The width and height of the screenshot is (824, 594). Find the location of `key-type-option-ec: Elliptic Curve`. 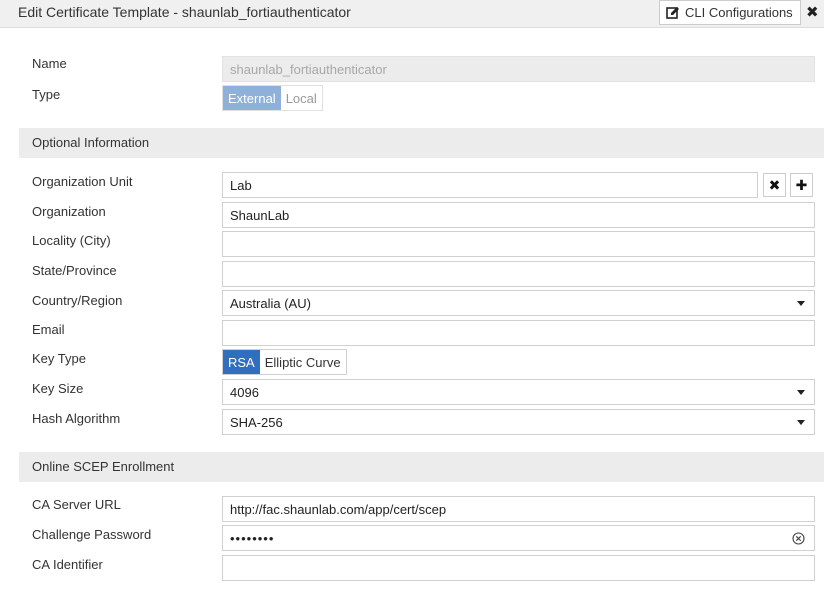

key-type-option-ec: Elliptic Curve is located at coordinates (303, 362).